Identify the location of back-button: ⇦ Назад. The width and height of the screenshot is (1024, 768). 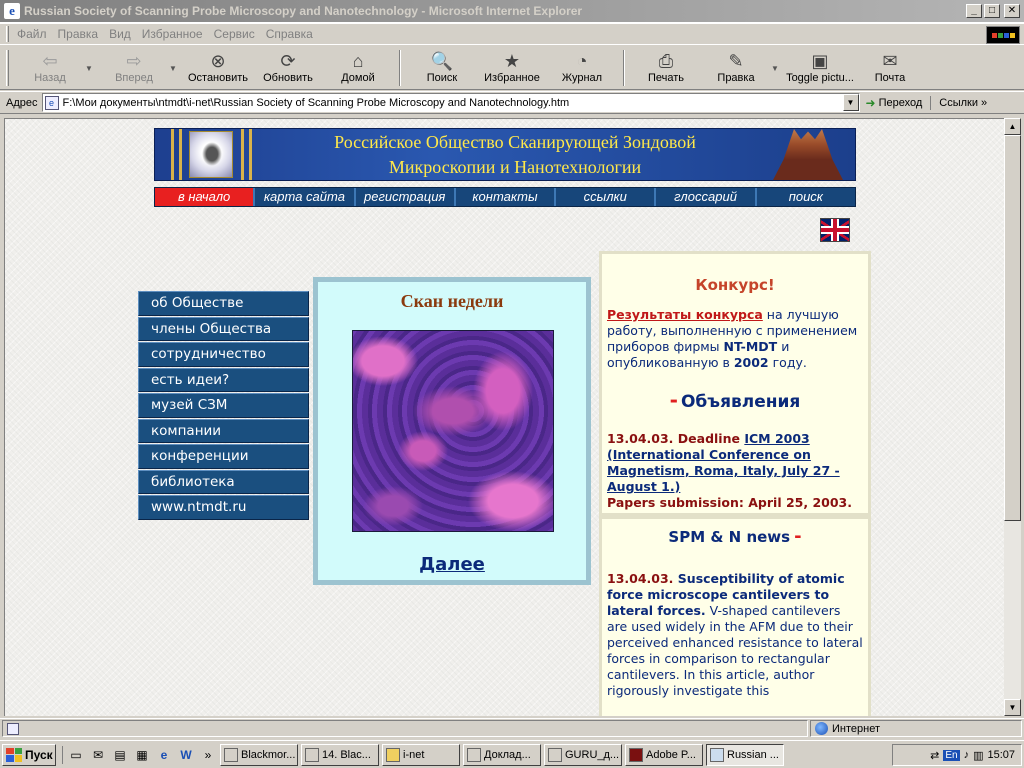
(50, 69).